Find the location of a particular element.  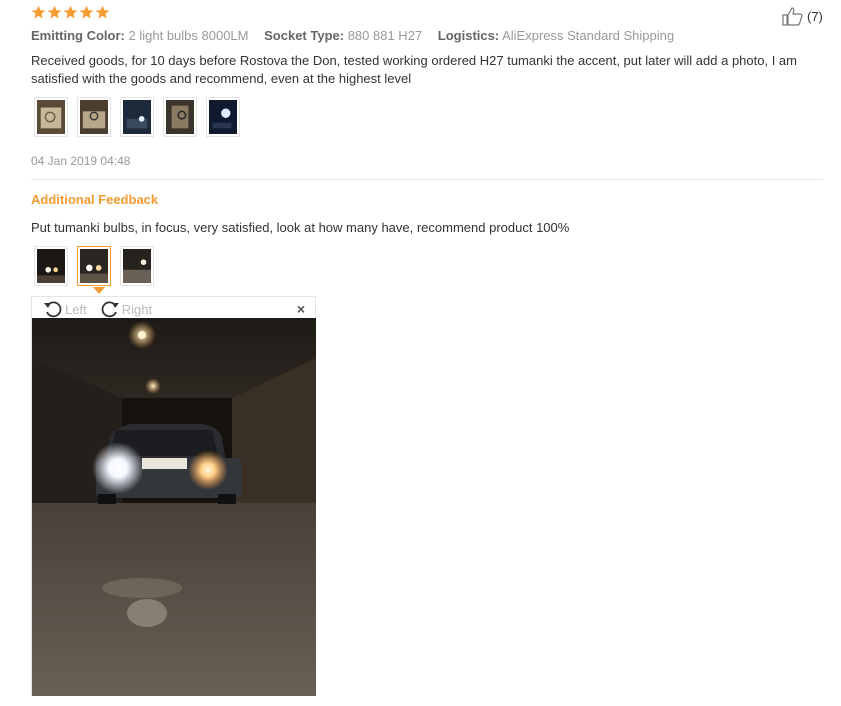

helpful-count: (7) is located at coordinates (815, 16).